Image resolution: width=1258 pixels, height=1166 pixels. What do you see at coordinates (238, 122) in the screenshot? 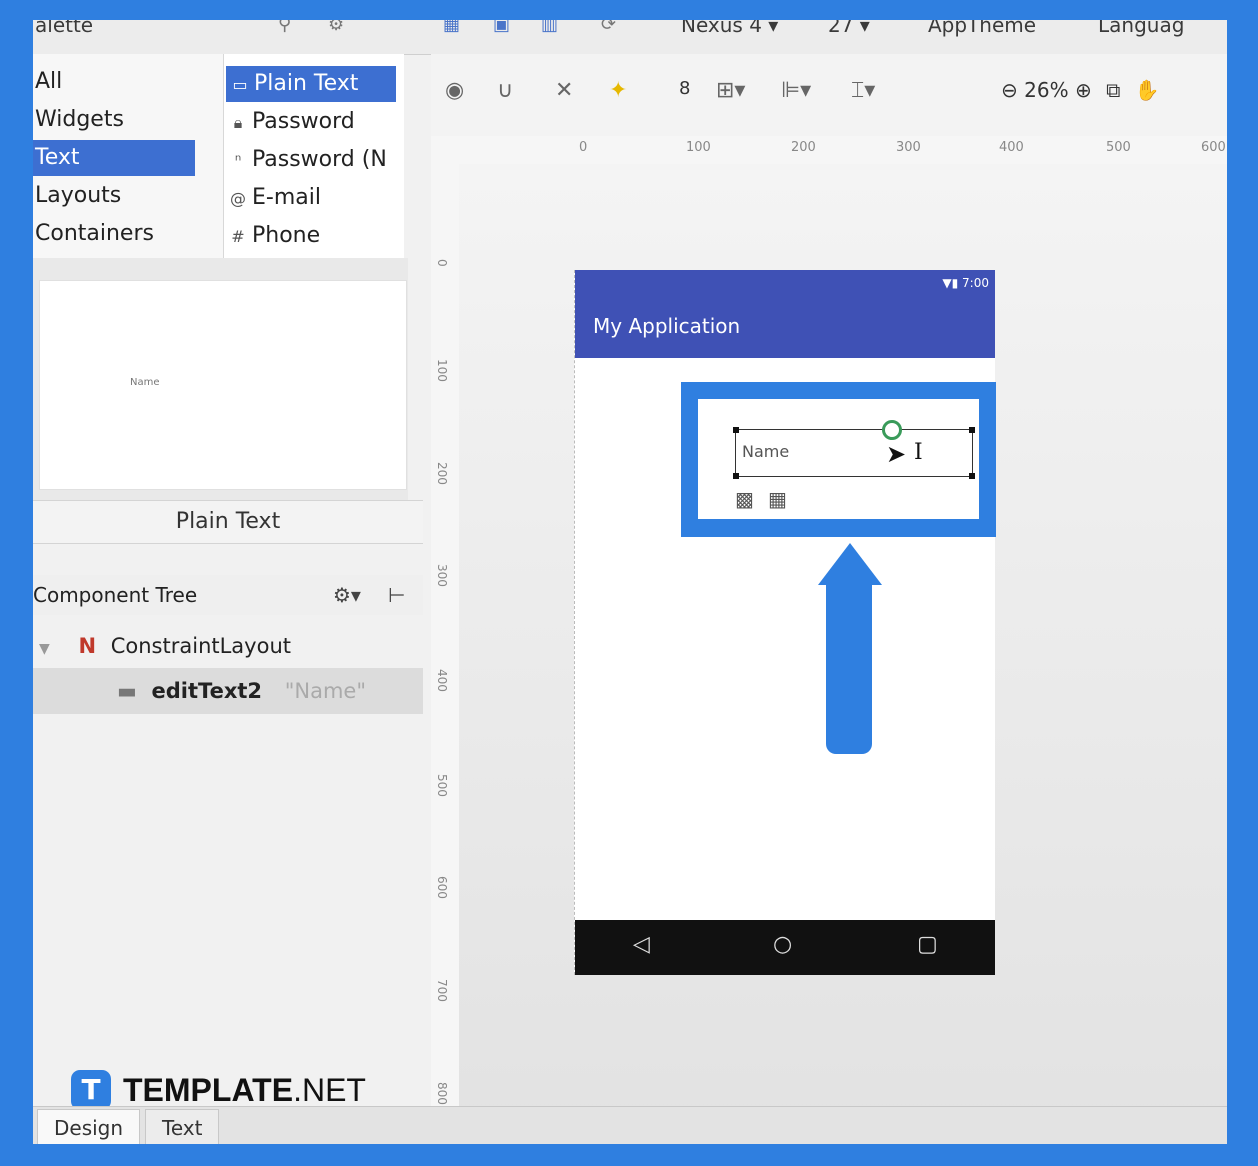
I see `lock-icon: 🔒︎` at bounding box center [238, 122].